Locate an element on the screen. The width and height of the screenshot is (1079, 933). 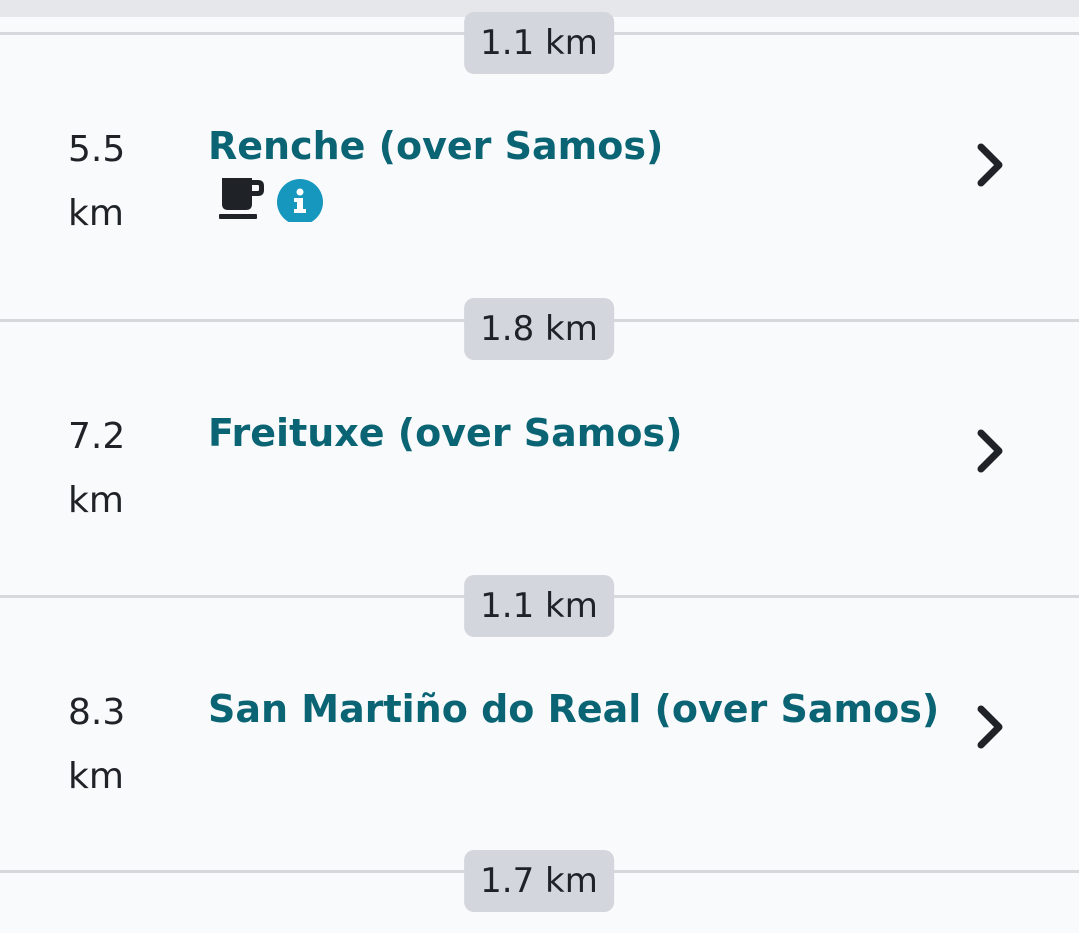
stop-km-value: 8.3 km is located at coordinates (118, 745).